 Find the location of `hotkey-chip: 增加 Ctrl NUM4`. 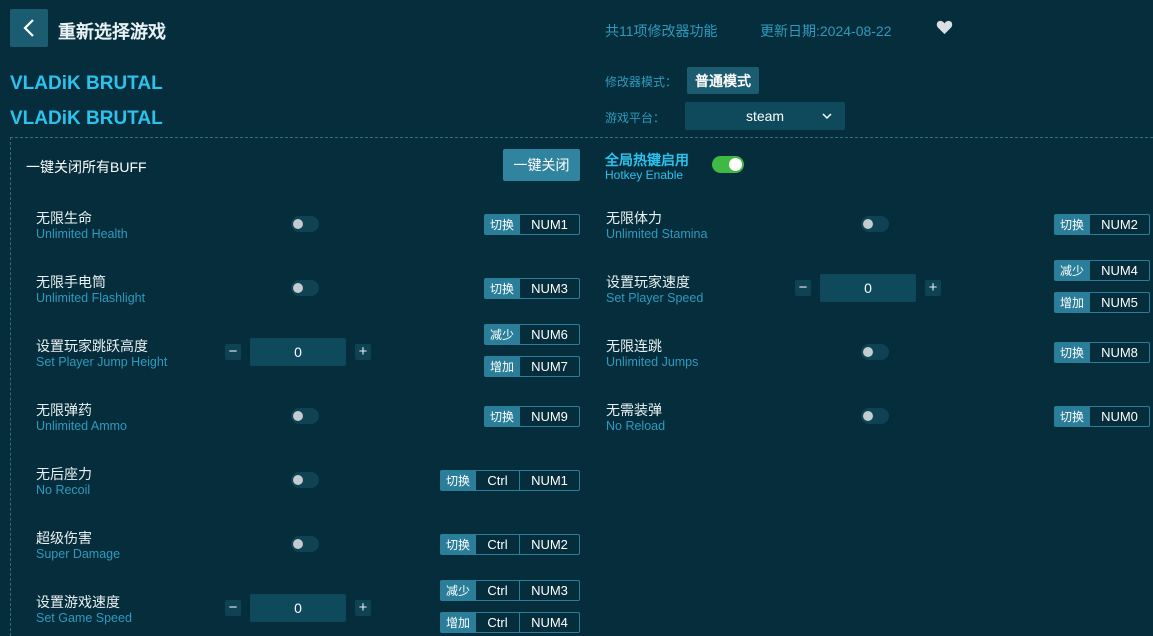

hotkey-chip: 增加 Ctrl NUM4 is located at coordinates (510, 622).